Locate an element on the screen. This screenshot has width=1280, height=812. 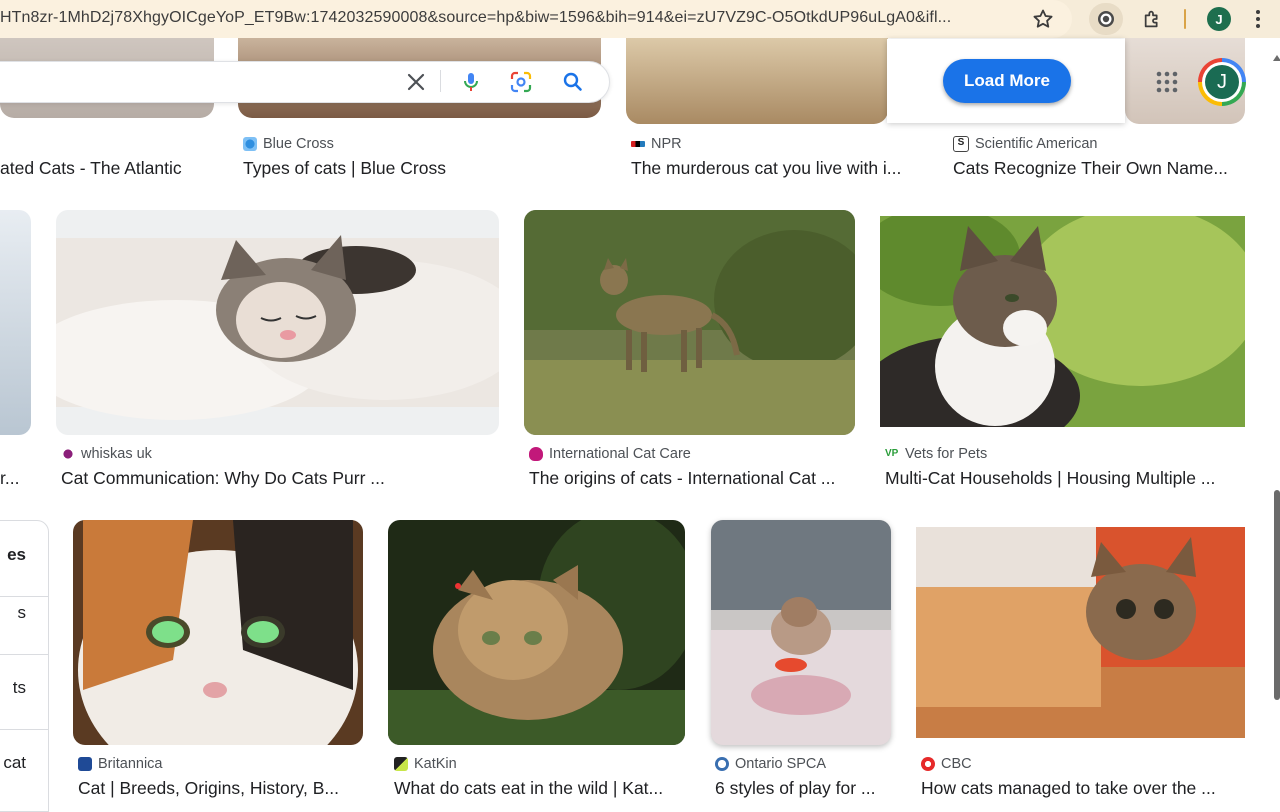
result-source-bot-4: CBC is located at coordinates (946, 764).